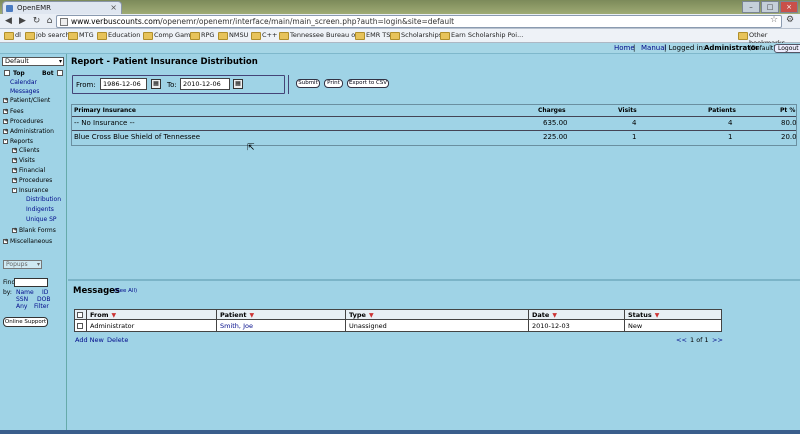 The height and width of the screenshot is (434, 800). Describe the element at coordinates (33, 190) in the screenshot. I see `nav-insurance: Insurance` at that location.